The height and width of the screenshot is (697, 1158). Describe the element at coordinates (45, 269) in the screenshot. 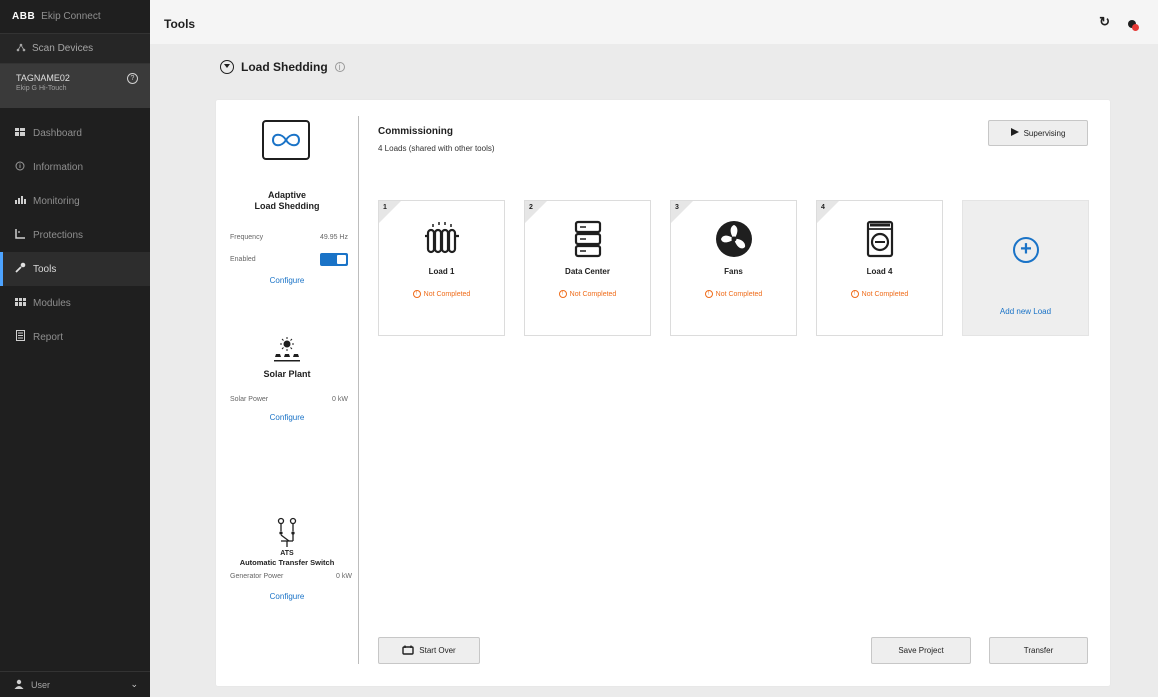

I see `sidebar-item-label: Tools` at that location.